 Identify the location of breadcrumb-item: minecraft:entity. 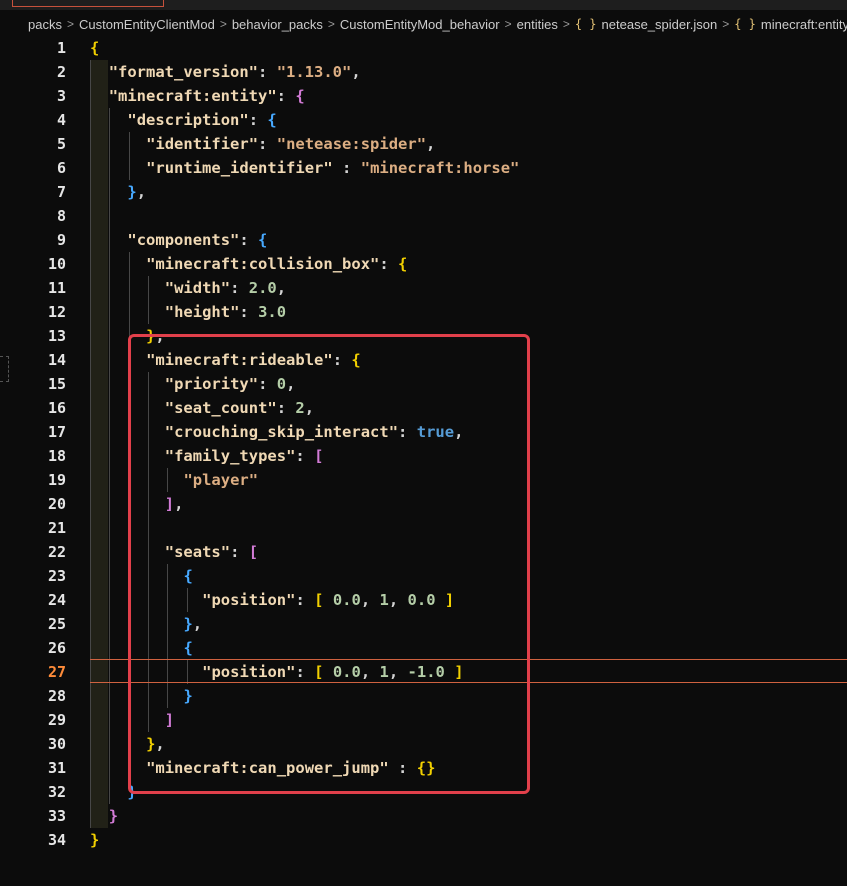
(804, 24).